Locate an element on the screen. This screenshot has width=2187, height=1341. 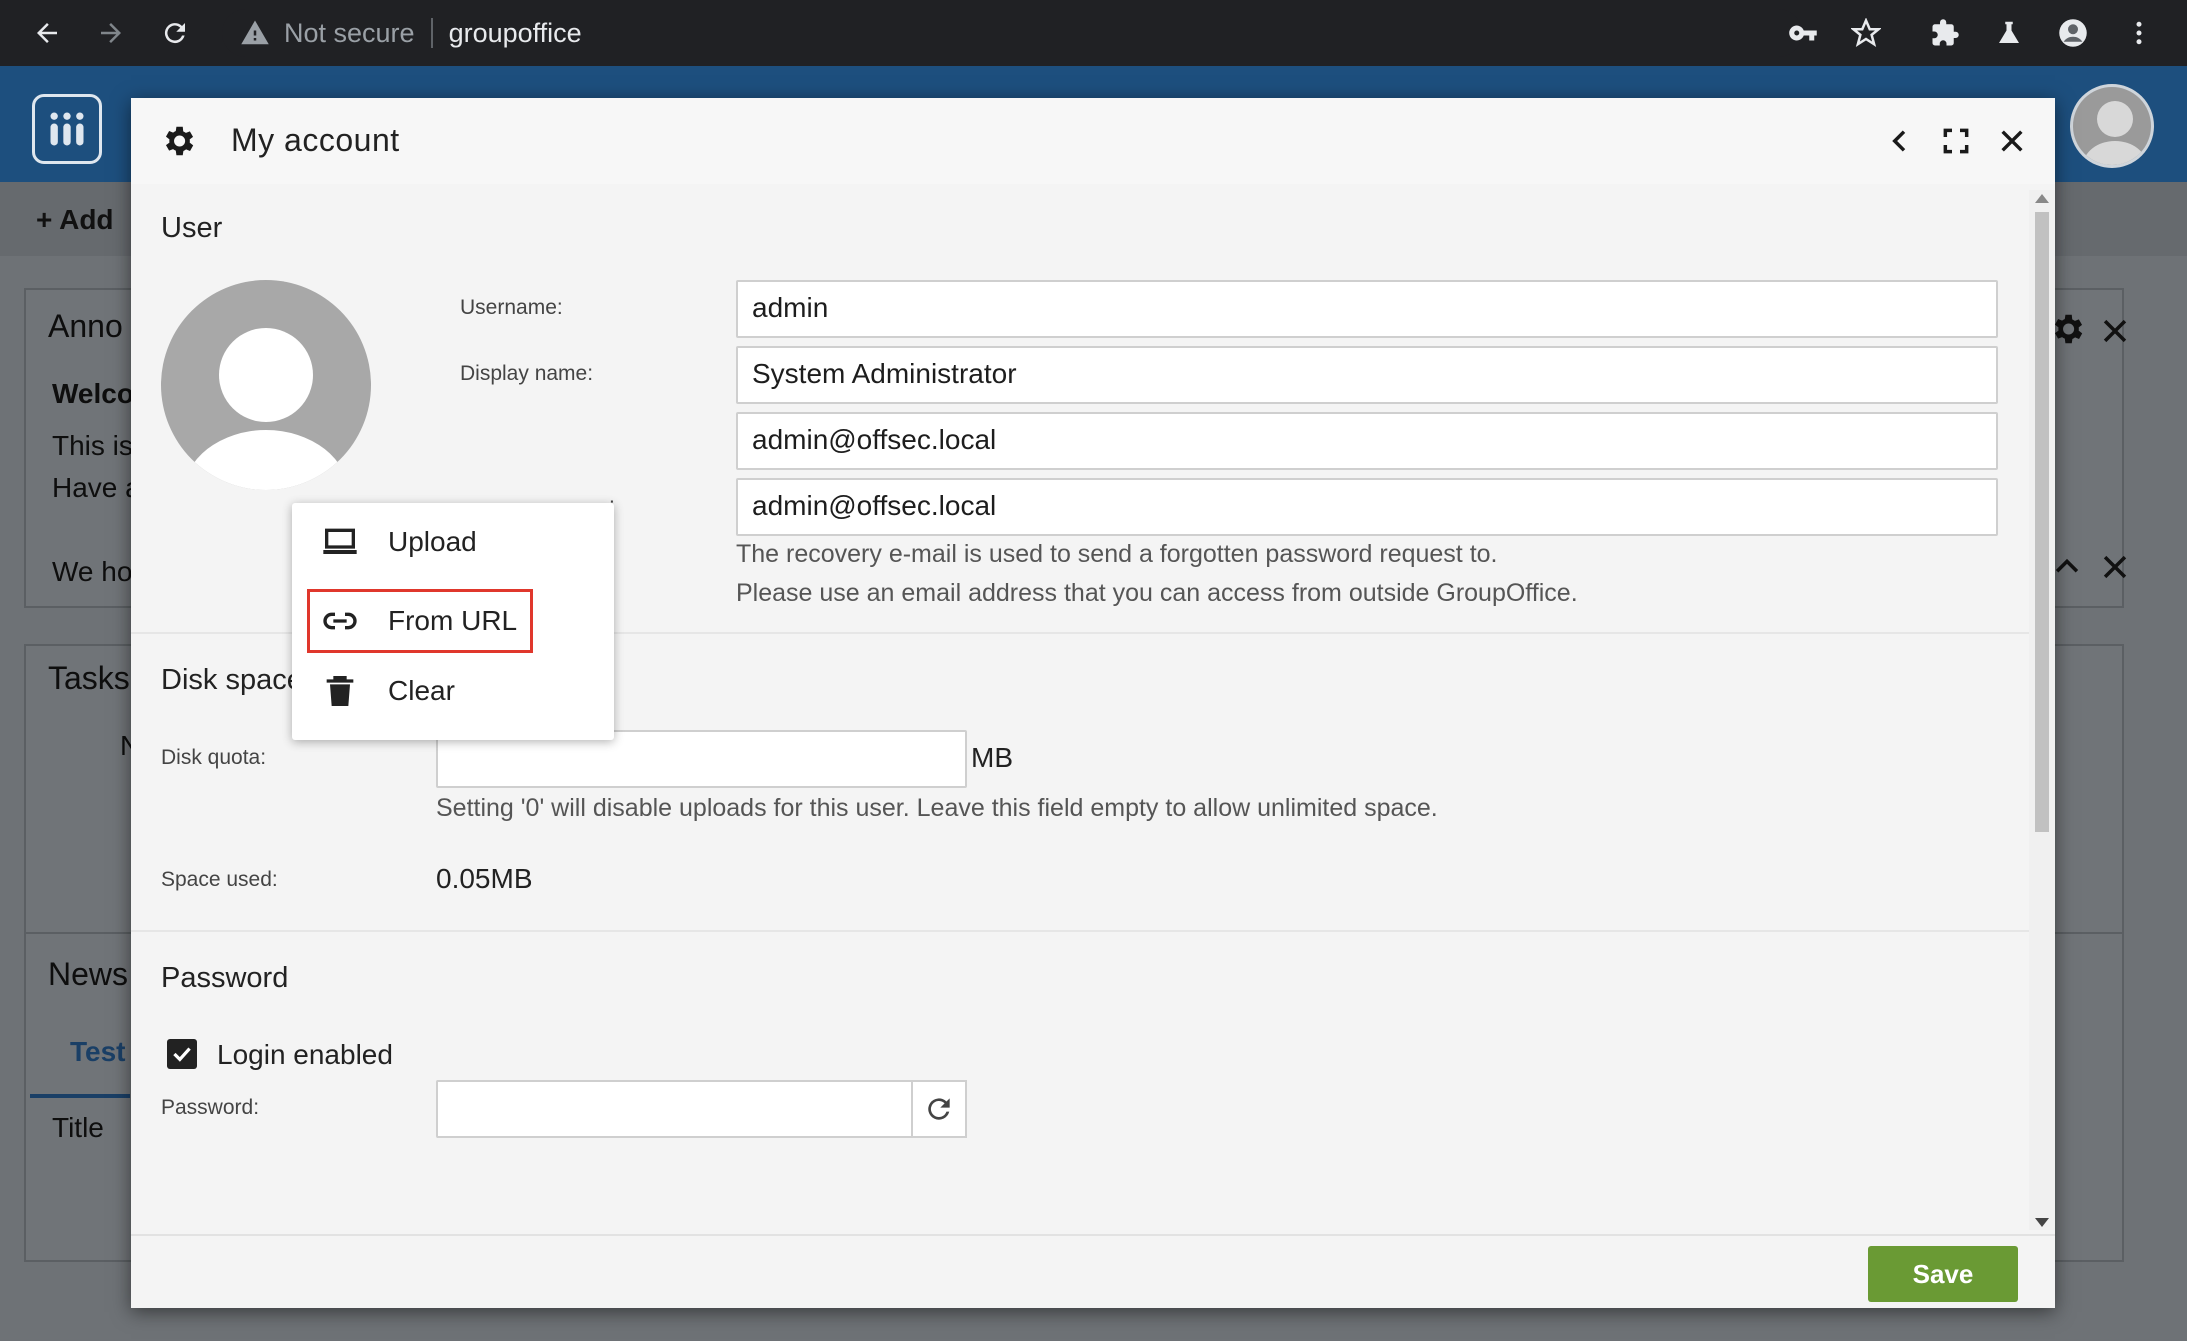
news-tab-indicator is located at coordinates (80, 1096).